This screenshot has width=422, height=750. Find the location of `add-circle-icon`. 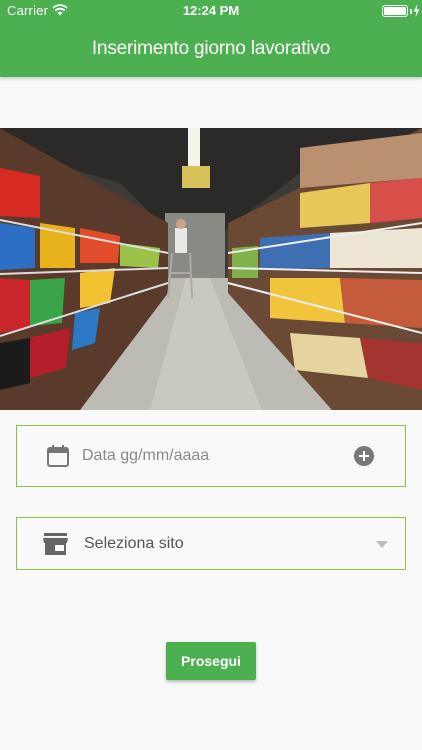

add-circle-icon is located at coordinates (364, 456).